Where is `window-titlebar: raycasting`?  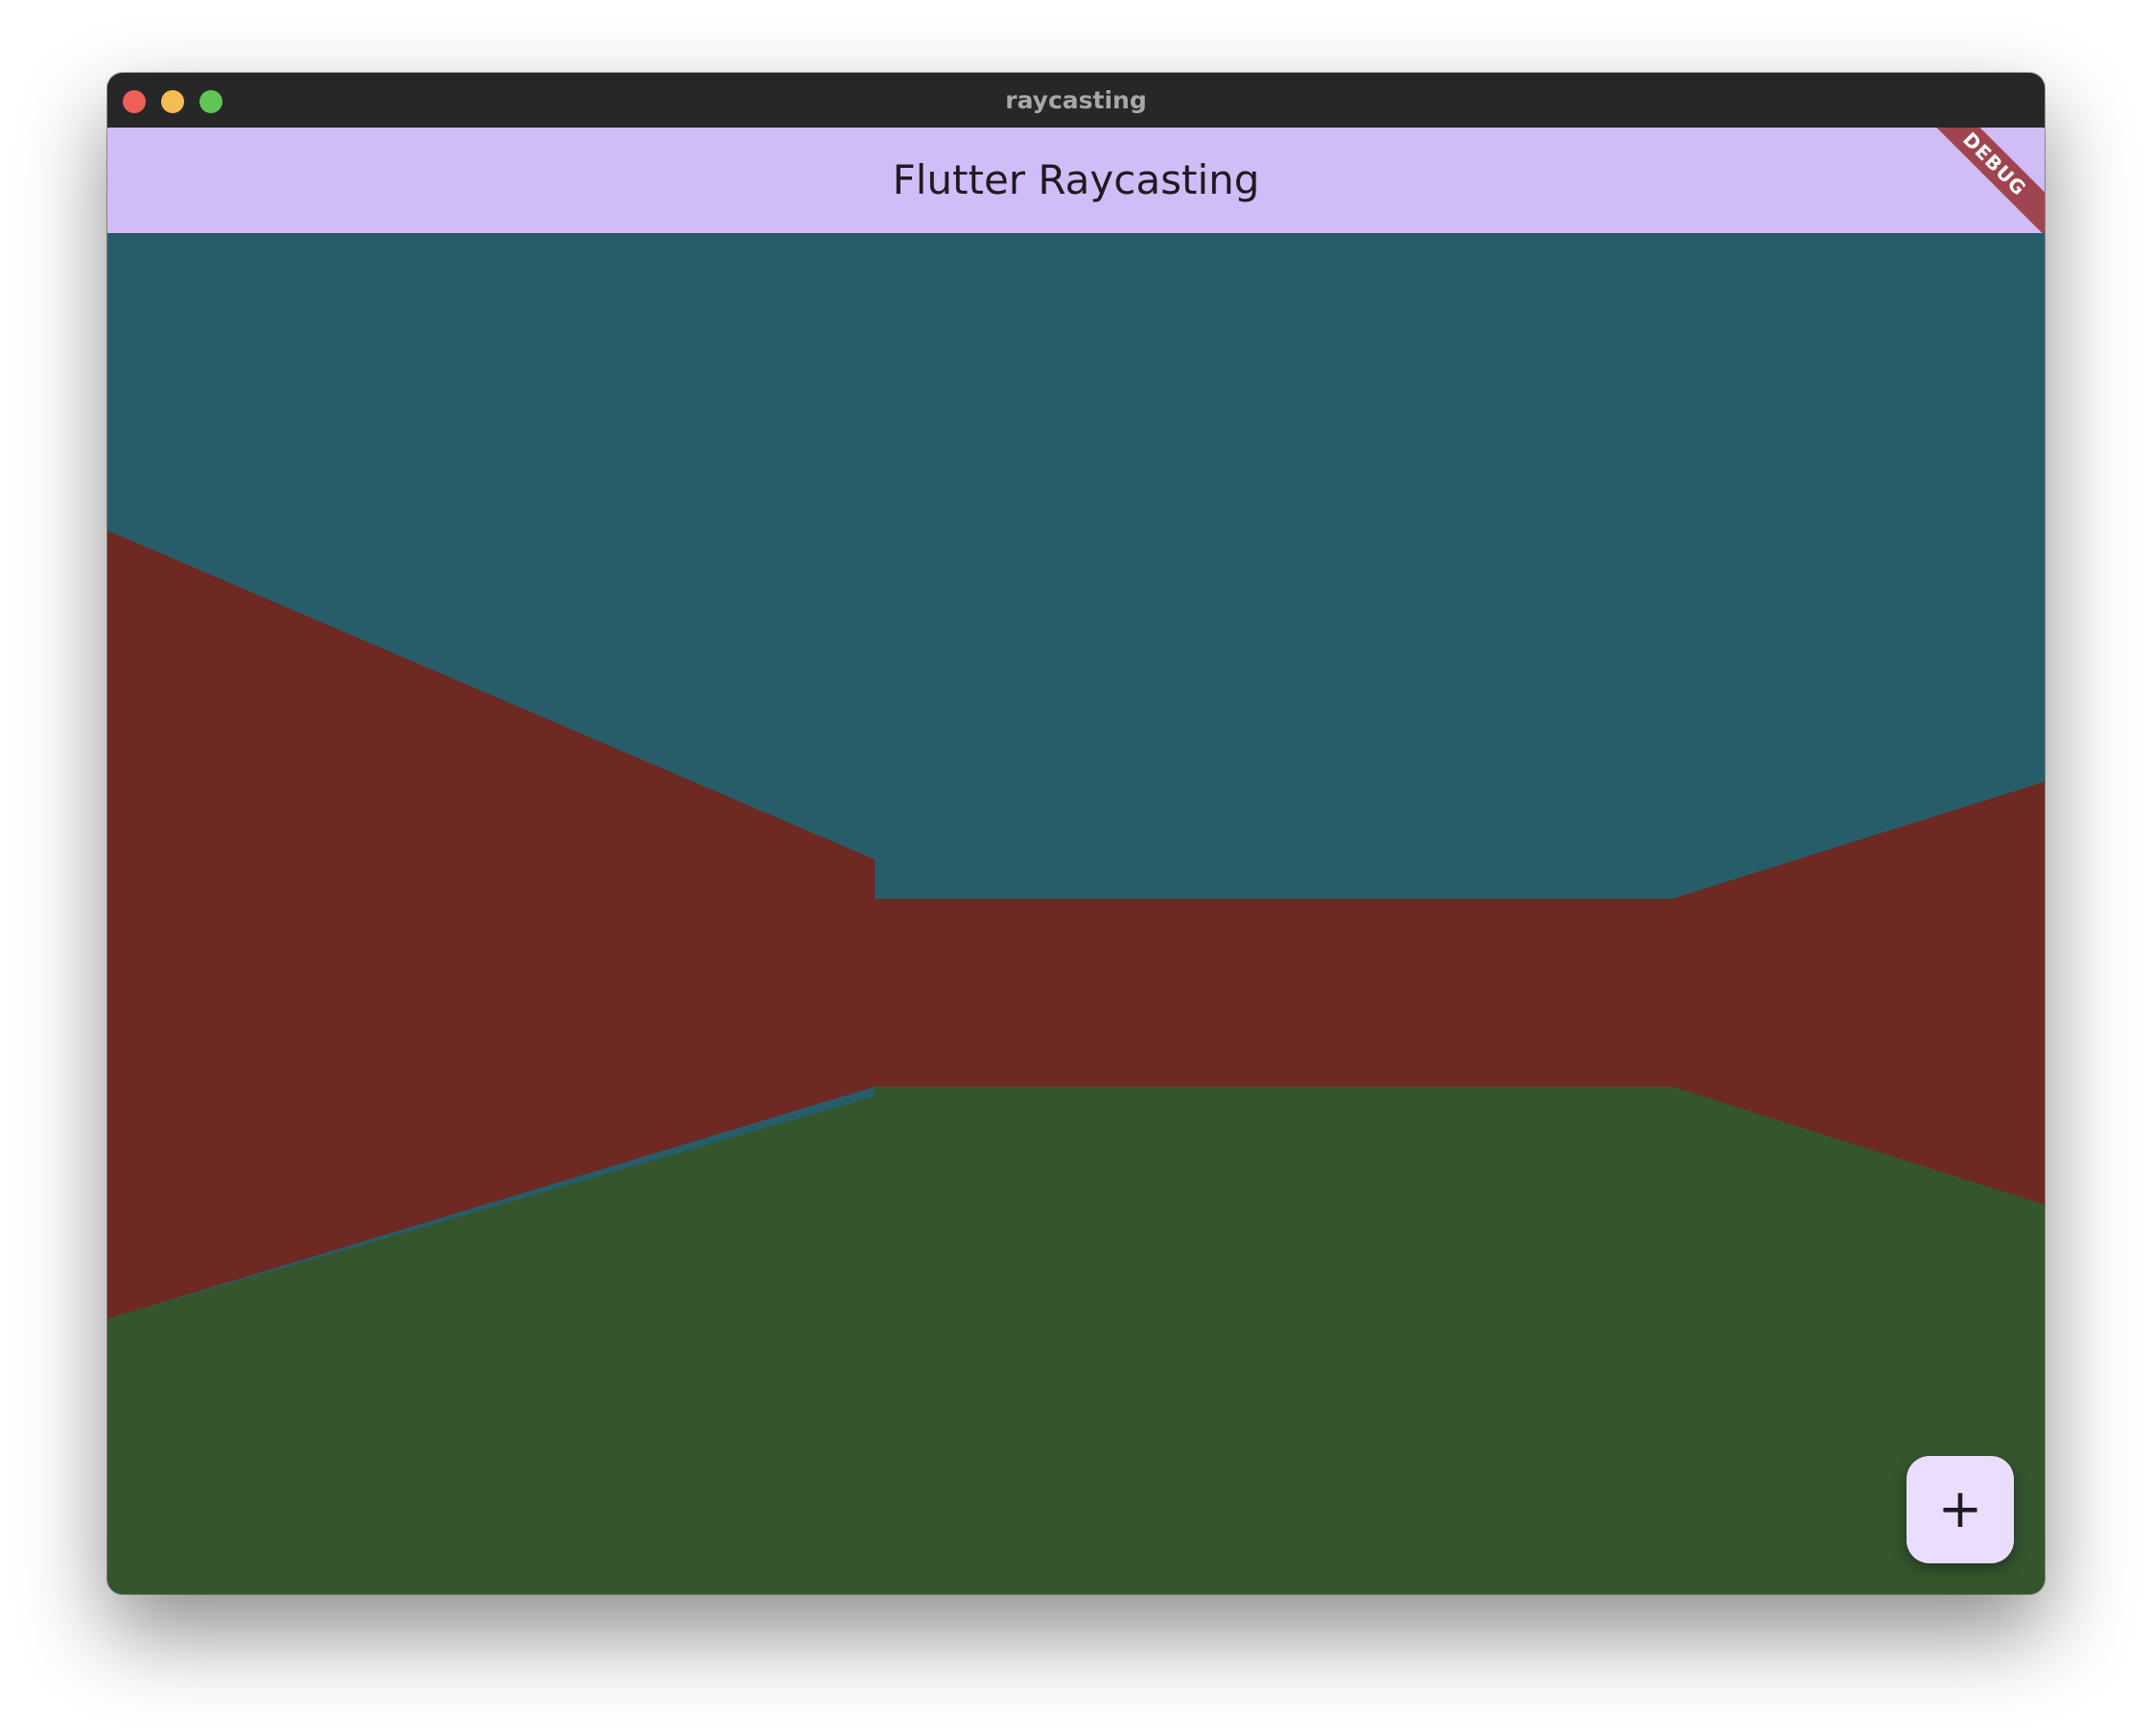
window-titlebar: raycasting is located at coordinates (1076, 100).